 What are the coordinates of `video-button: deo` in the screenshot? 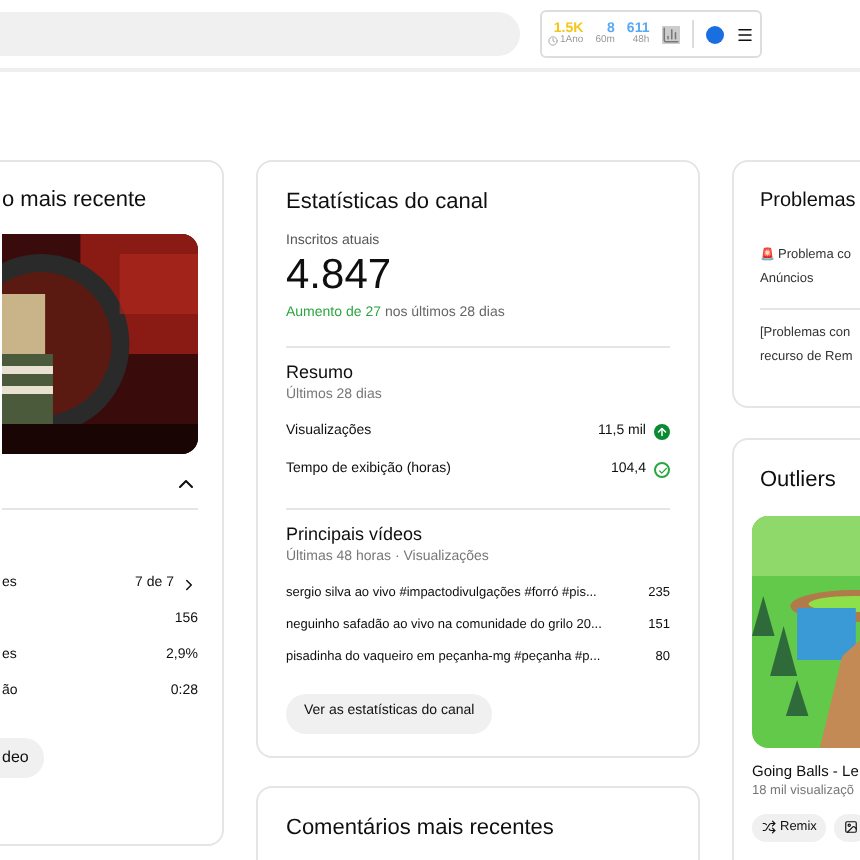 It's located at (22, 757).